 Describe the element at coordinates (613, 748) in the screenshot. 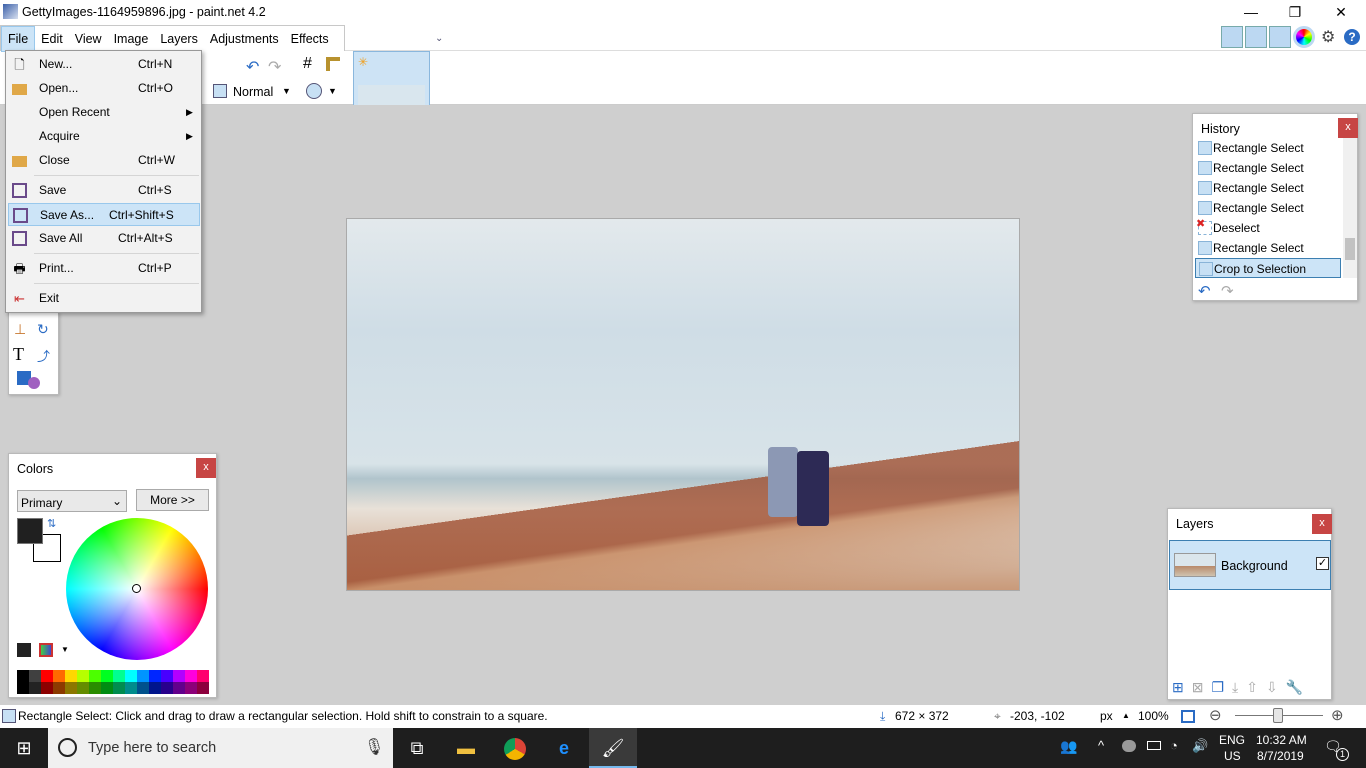

I see `paintnet-taskbar-icon: 🖌` at that location.